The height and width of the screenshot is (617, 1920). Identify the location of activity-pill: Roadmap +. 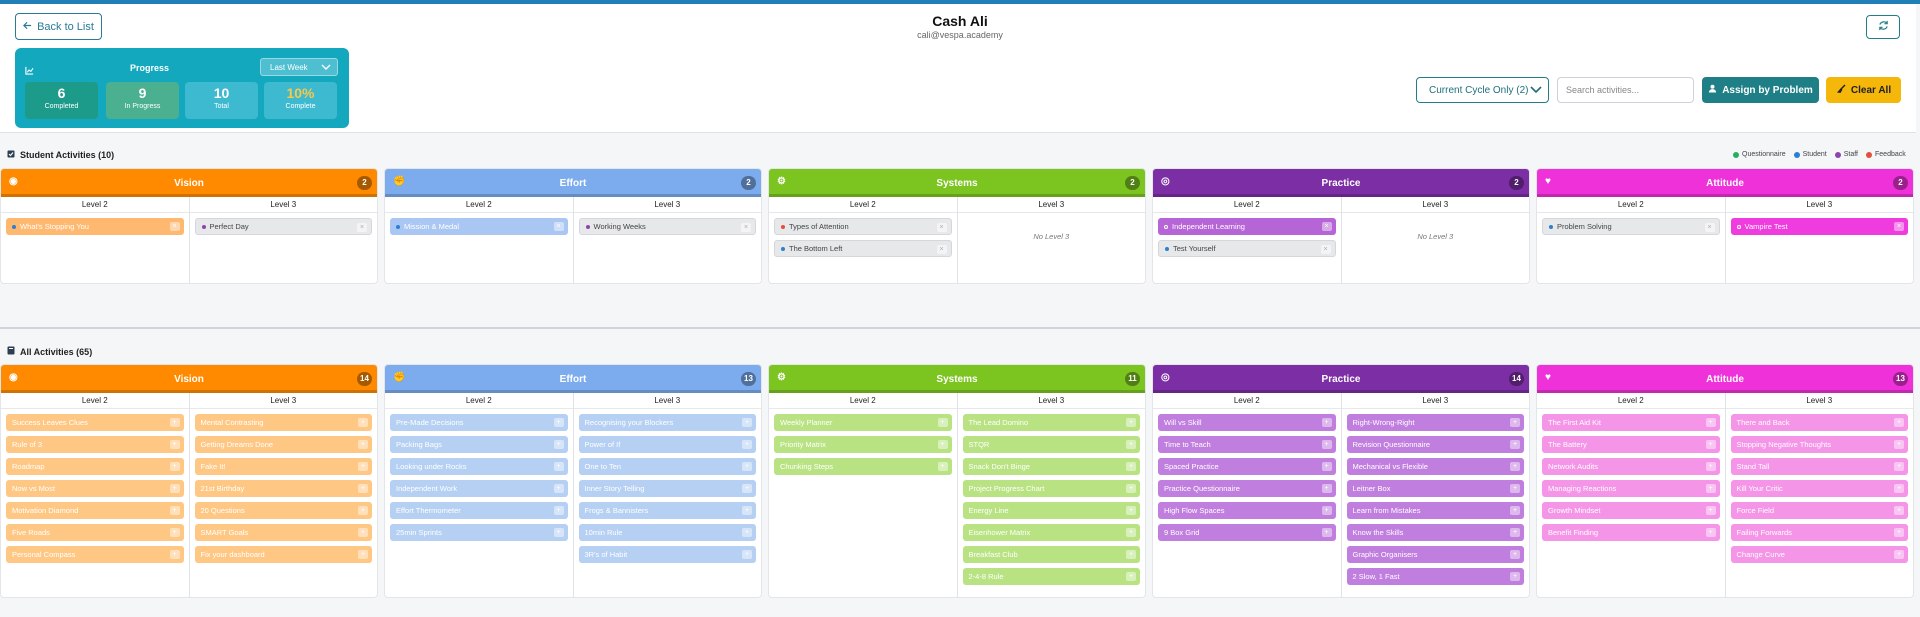
(95, 466).